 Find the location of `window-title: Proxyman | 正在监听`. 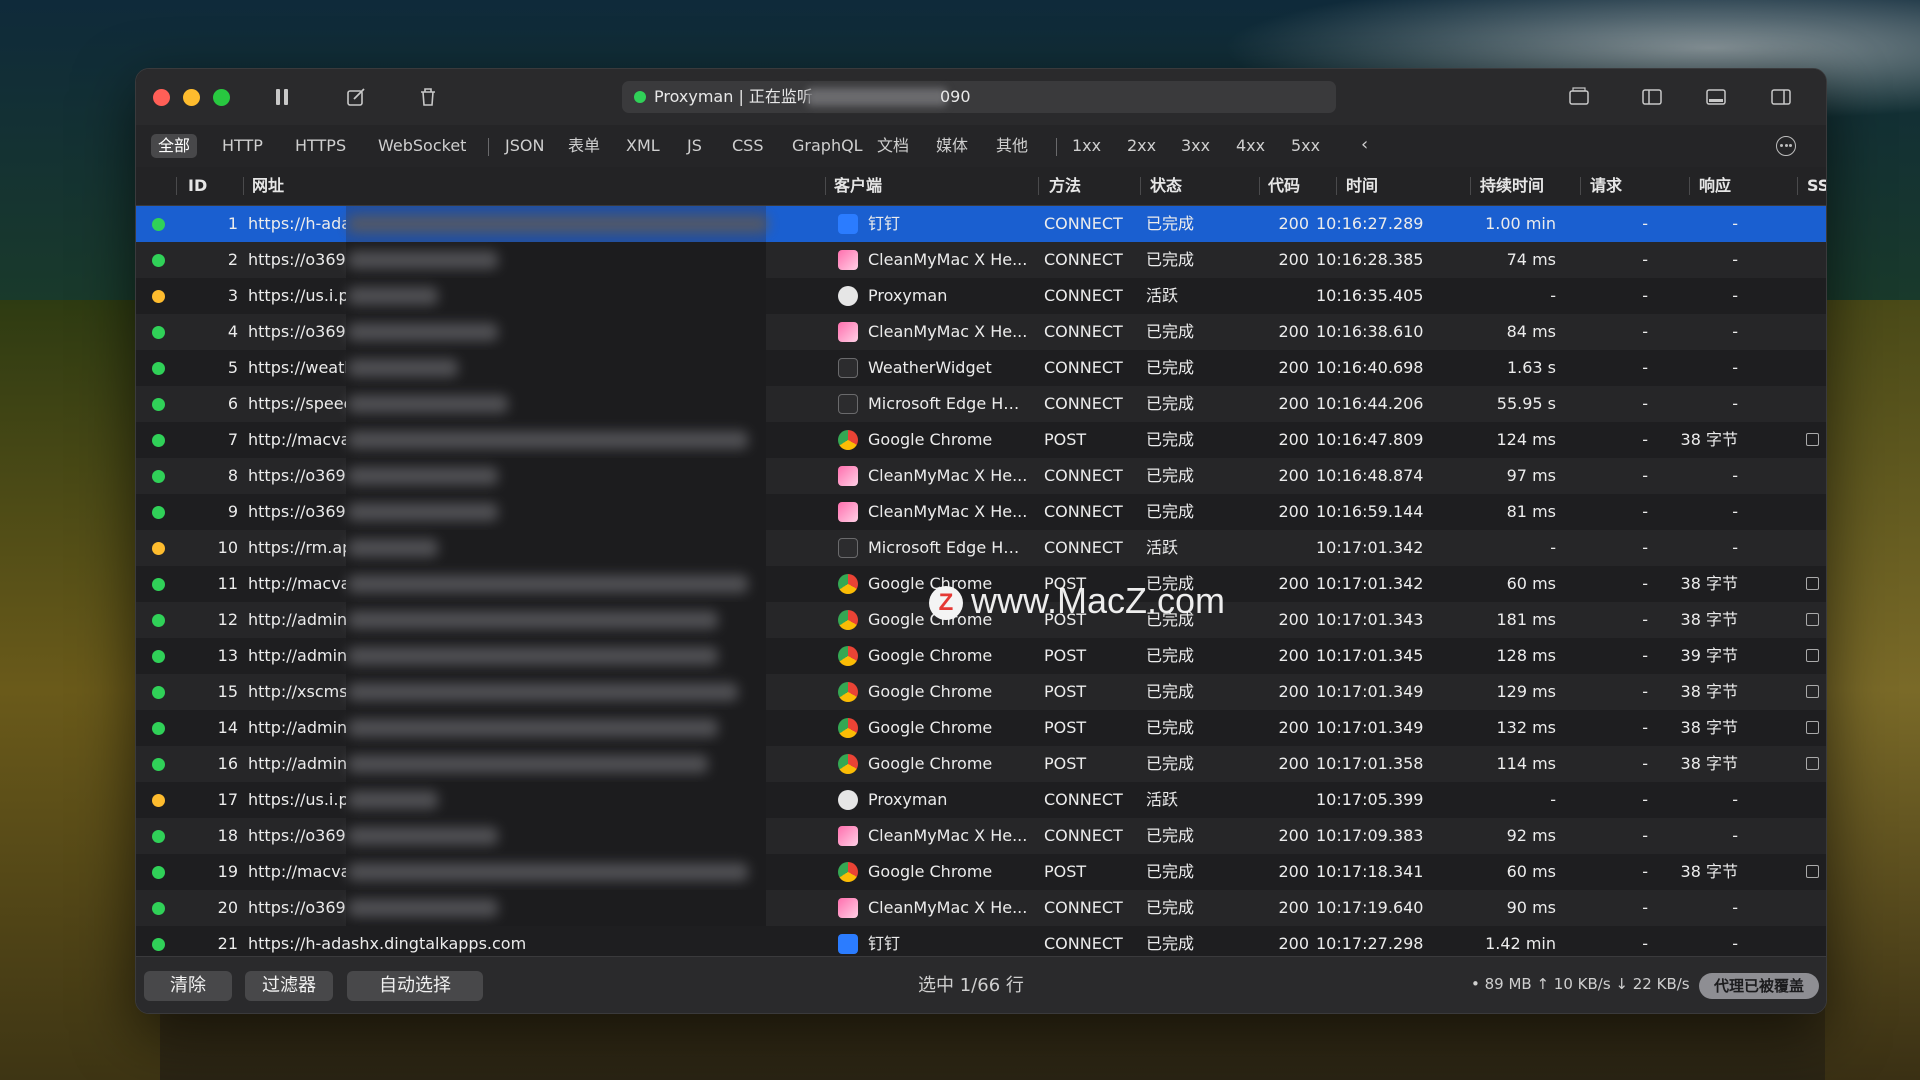

window-title: Proxyman | 正在监听 is located at coordinates (733, 96).